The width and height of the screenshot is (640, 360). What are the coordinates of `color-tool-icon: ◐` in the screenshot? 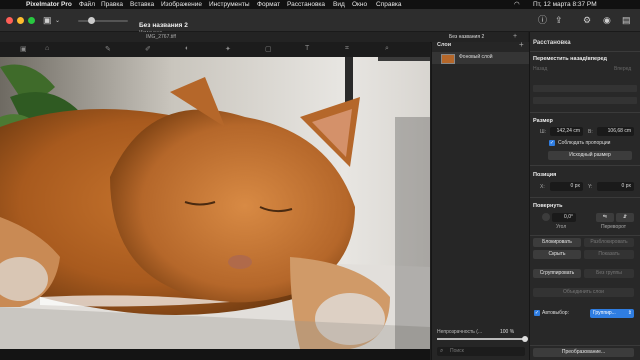 It's located at (187, 48).